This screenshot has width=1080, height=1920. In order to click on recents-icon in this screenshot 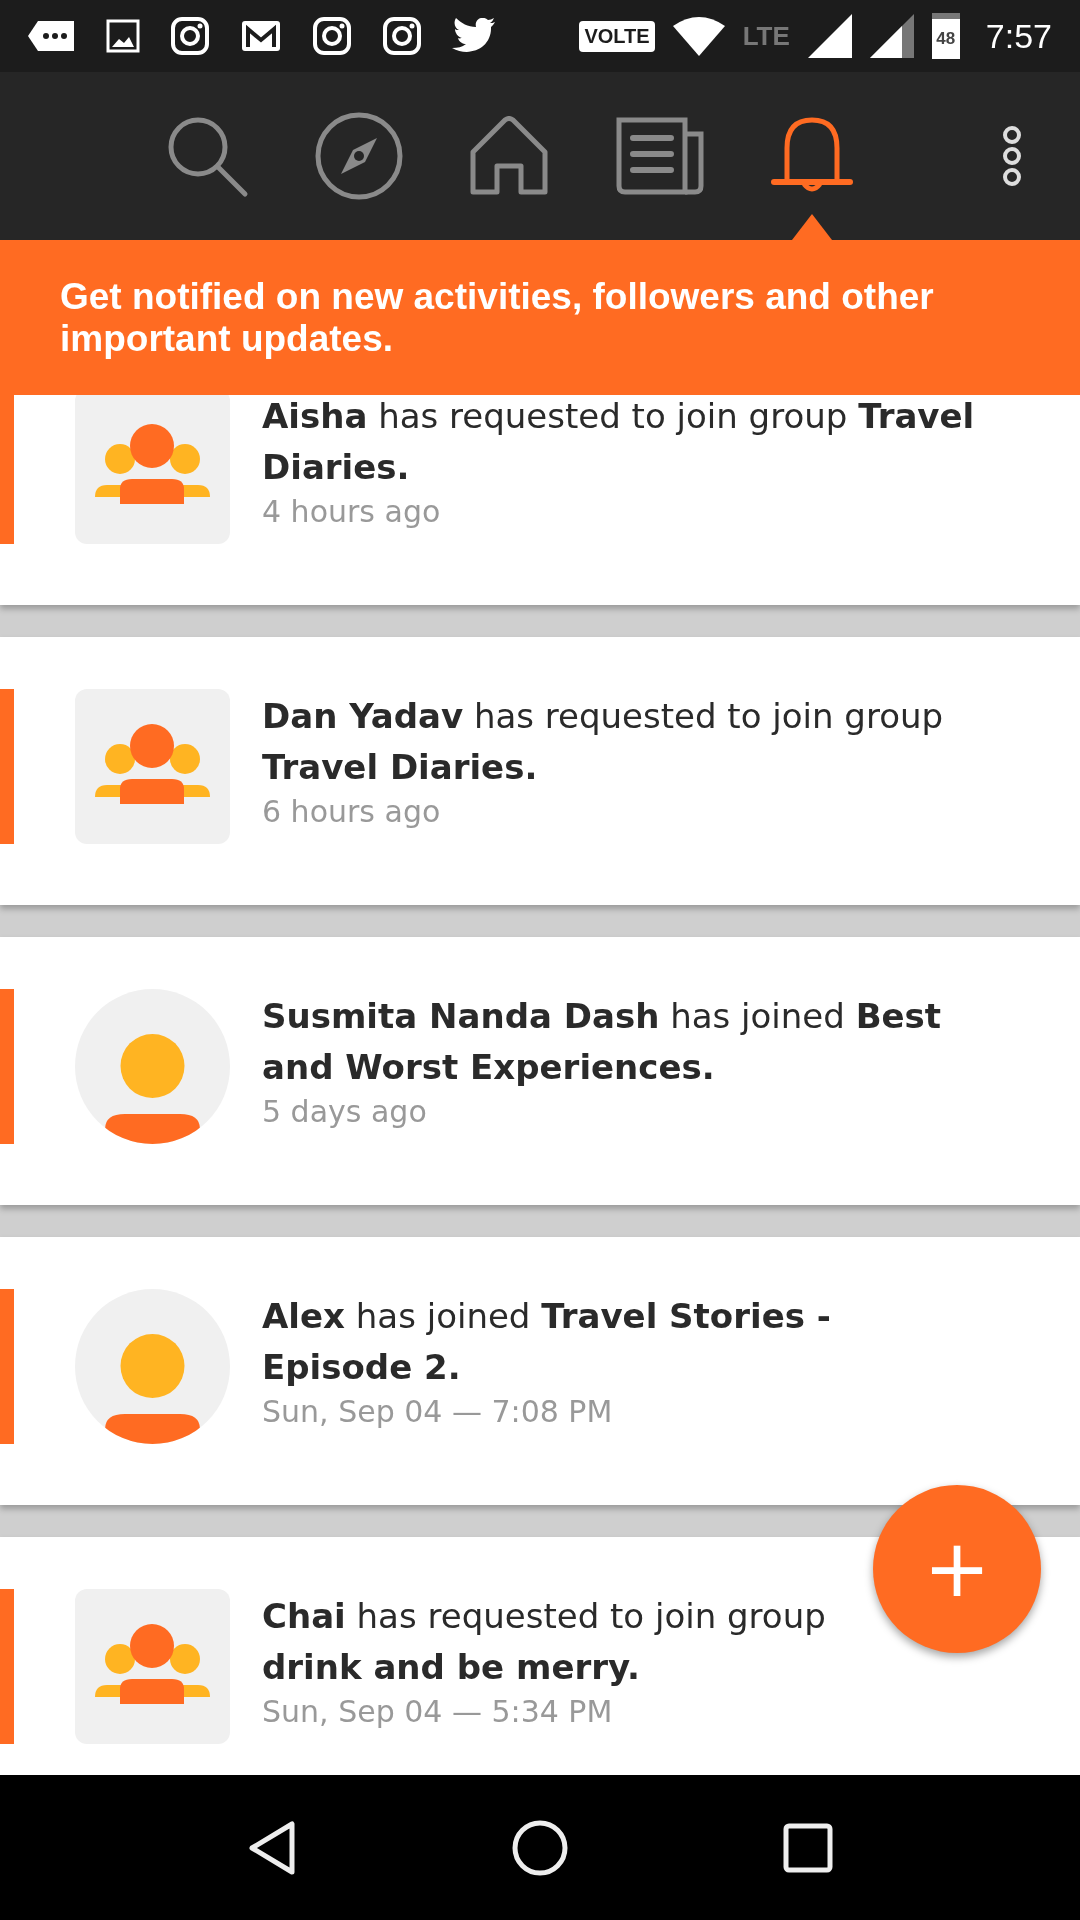, I will do `click(807, 1847)`.